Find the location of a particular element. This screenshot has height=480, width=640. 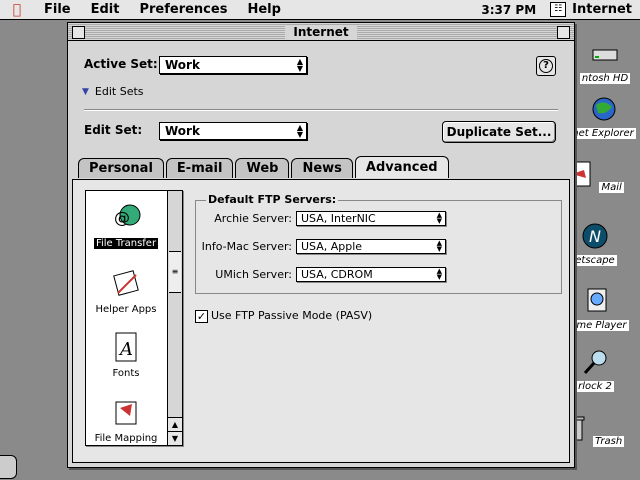

umich-server-popup: USA, CDROM ▲ ▼ is located at coordinates (371, 274).